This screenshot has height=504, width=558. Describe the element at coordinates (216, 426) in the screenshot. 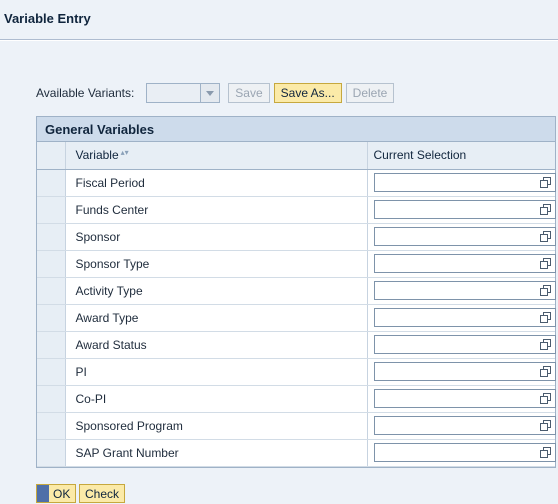

I see `variable-name: Sponsored Program` at that location.